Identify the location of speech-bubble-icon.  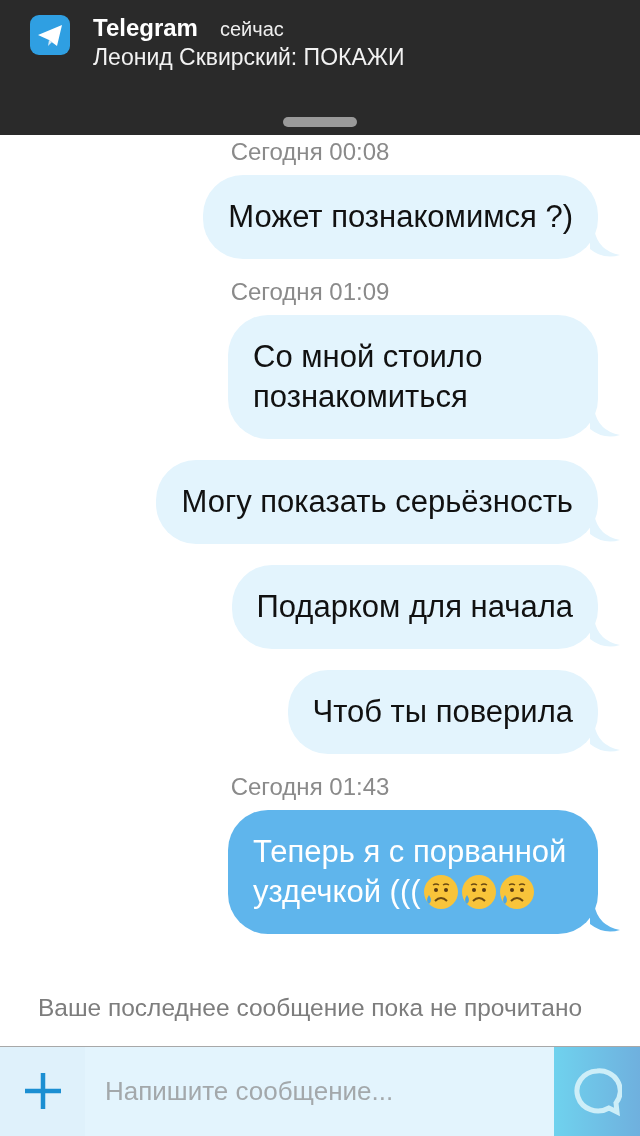
(597, 1091).